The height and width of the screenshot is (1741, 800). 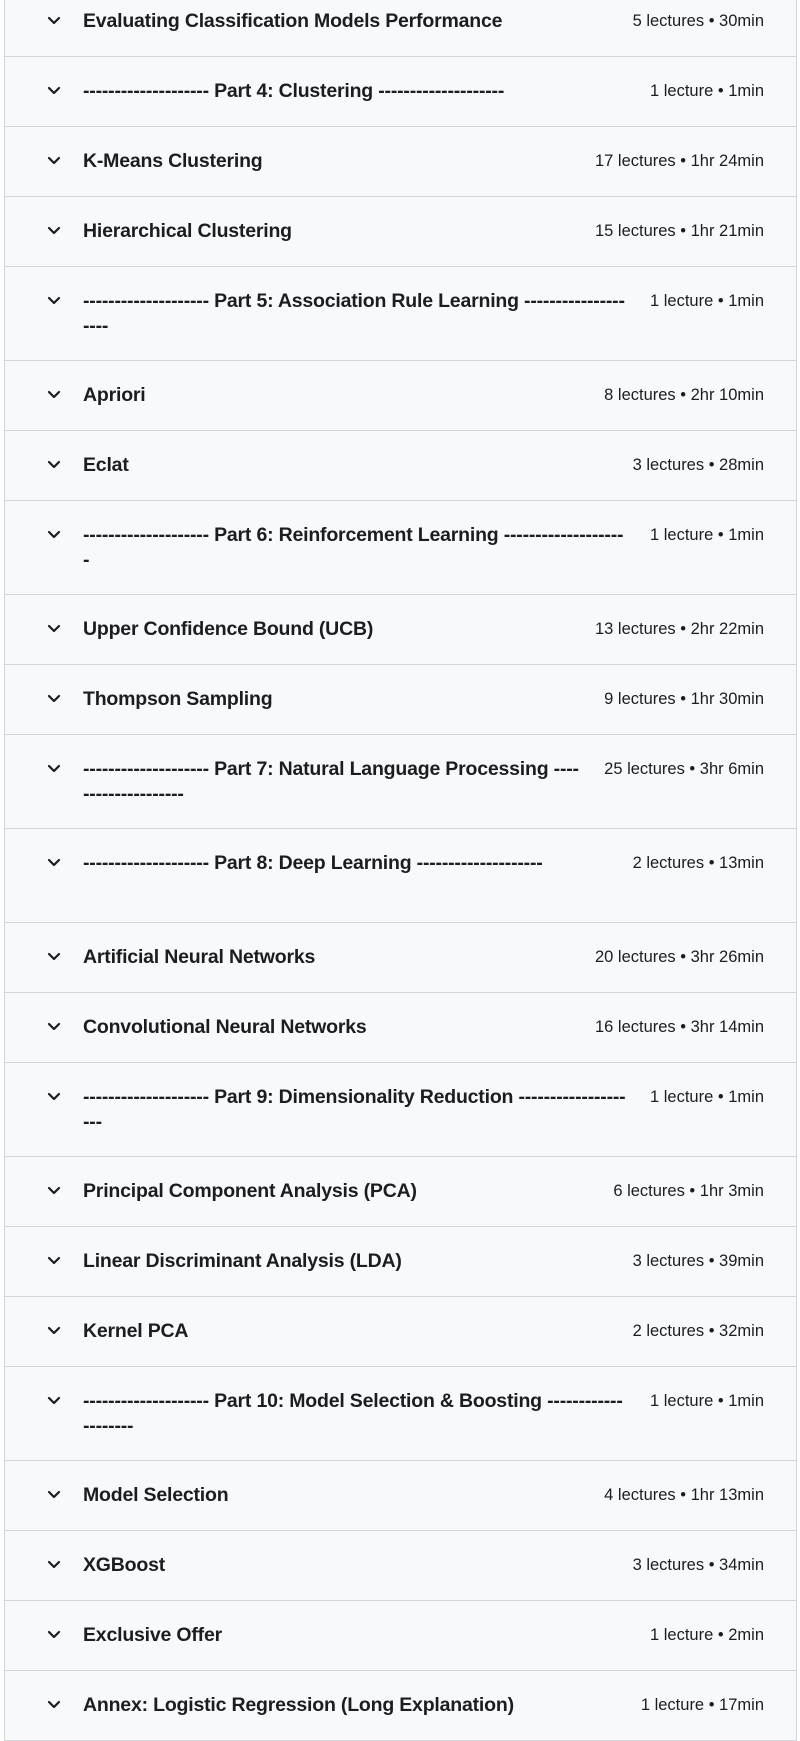 What do you see at coordinates (199, 957) in the screenshot?
I see `section-title: Artificial Neural Networks` at bounding box center [199, 957].